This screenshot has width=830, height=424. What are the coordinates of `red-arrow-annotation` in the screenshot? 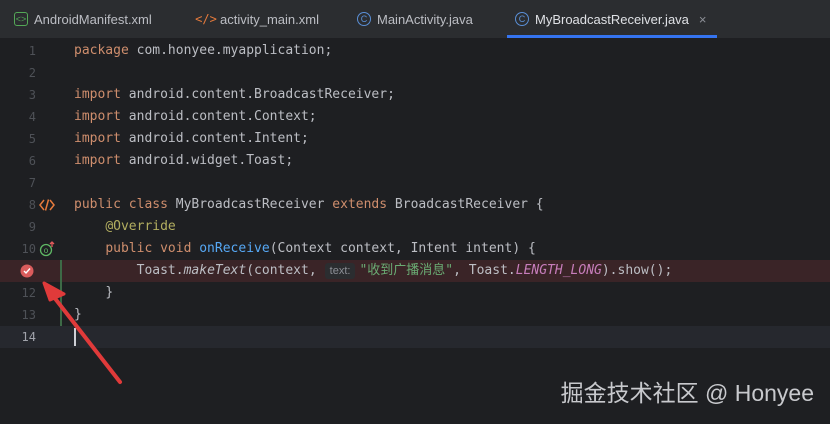 It's located at (82, 332).